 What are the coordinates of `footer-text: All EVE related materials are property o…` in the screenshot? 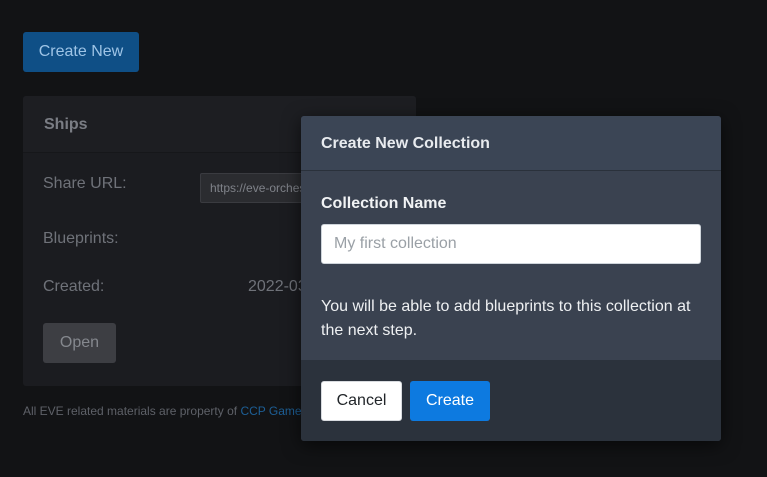 It's located at (132, 411).